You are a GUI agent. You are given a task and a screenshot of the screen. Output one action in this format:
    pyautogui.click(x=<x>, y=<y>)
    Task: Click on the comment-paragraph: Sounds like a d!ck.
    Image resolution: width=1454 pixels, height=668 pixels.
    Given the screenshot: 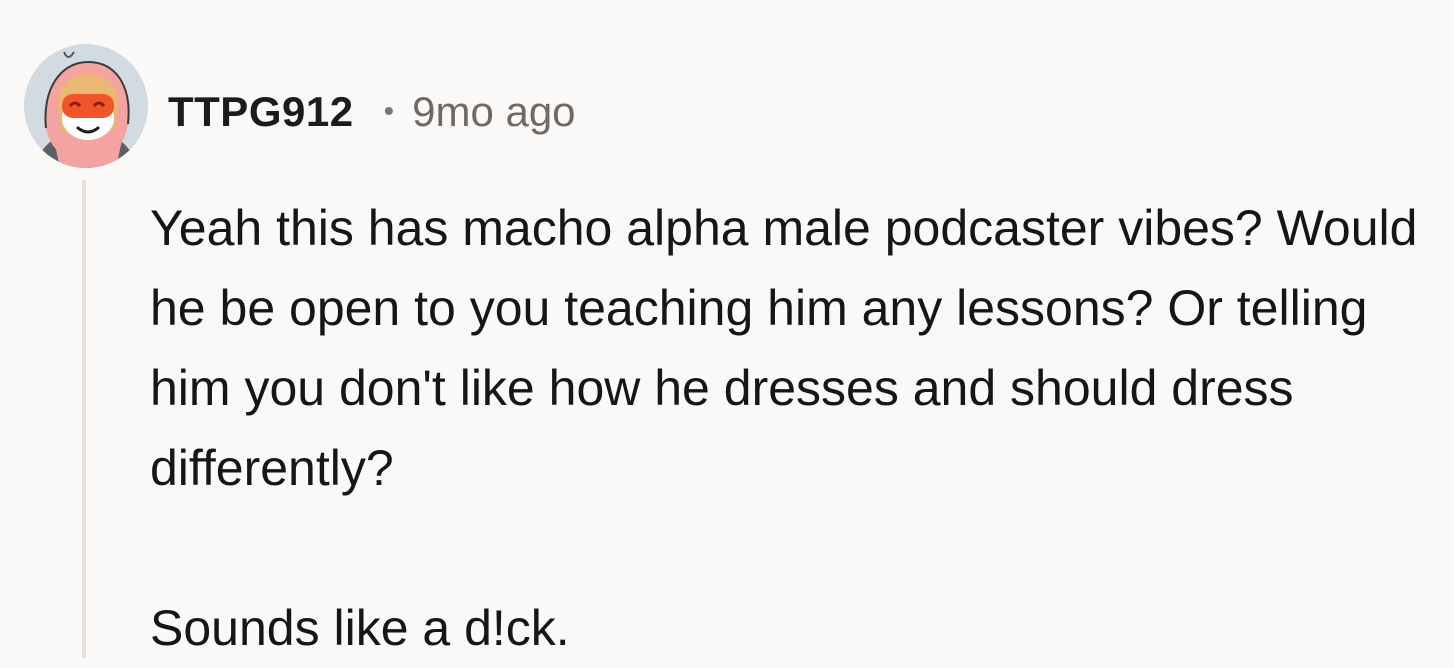 What is the action you would take?
    pyautogui.click(x=360, y=628)
    